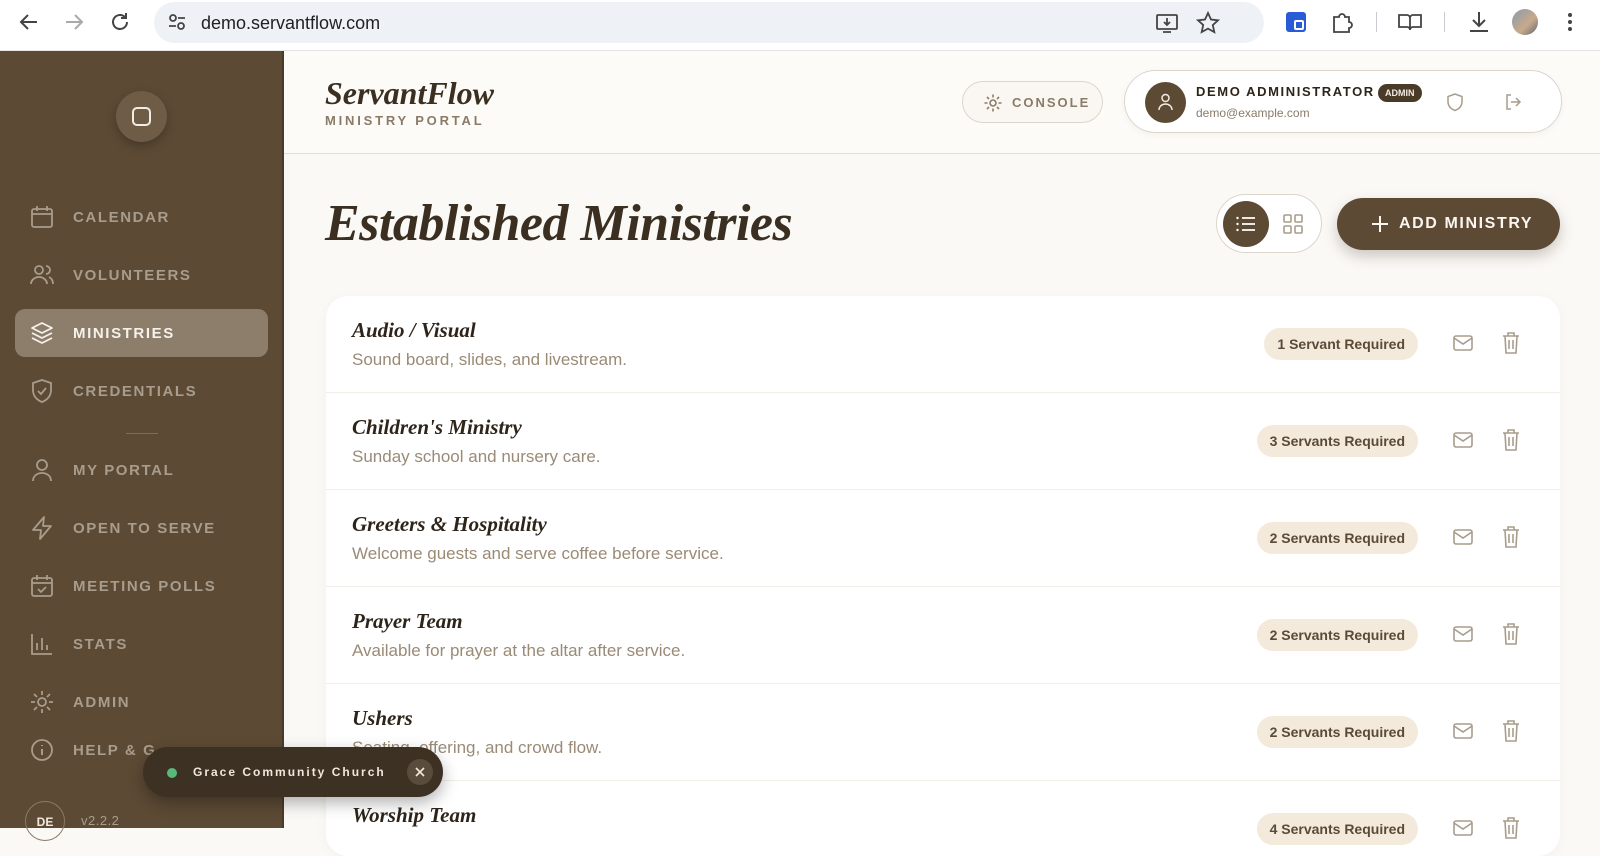 Image resolution: width=1600 pixels, height=856 pixels. Describe the element at coordinates (124, 333) in the screenshot. I see `sidebar-item-label: MINISTRIES` at that location.